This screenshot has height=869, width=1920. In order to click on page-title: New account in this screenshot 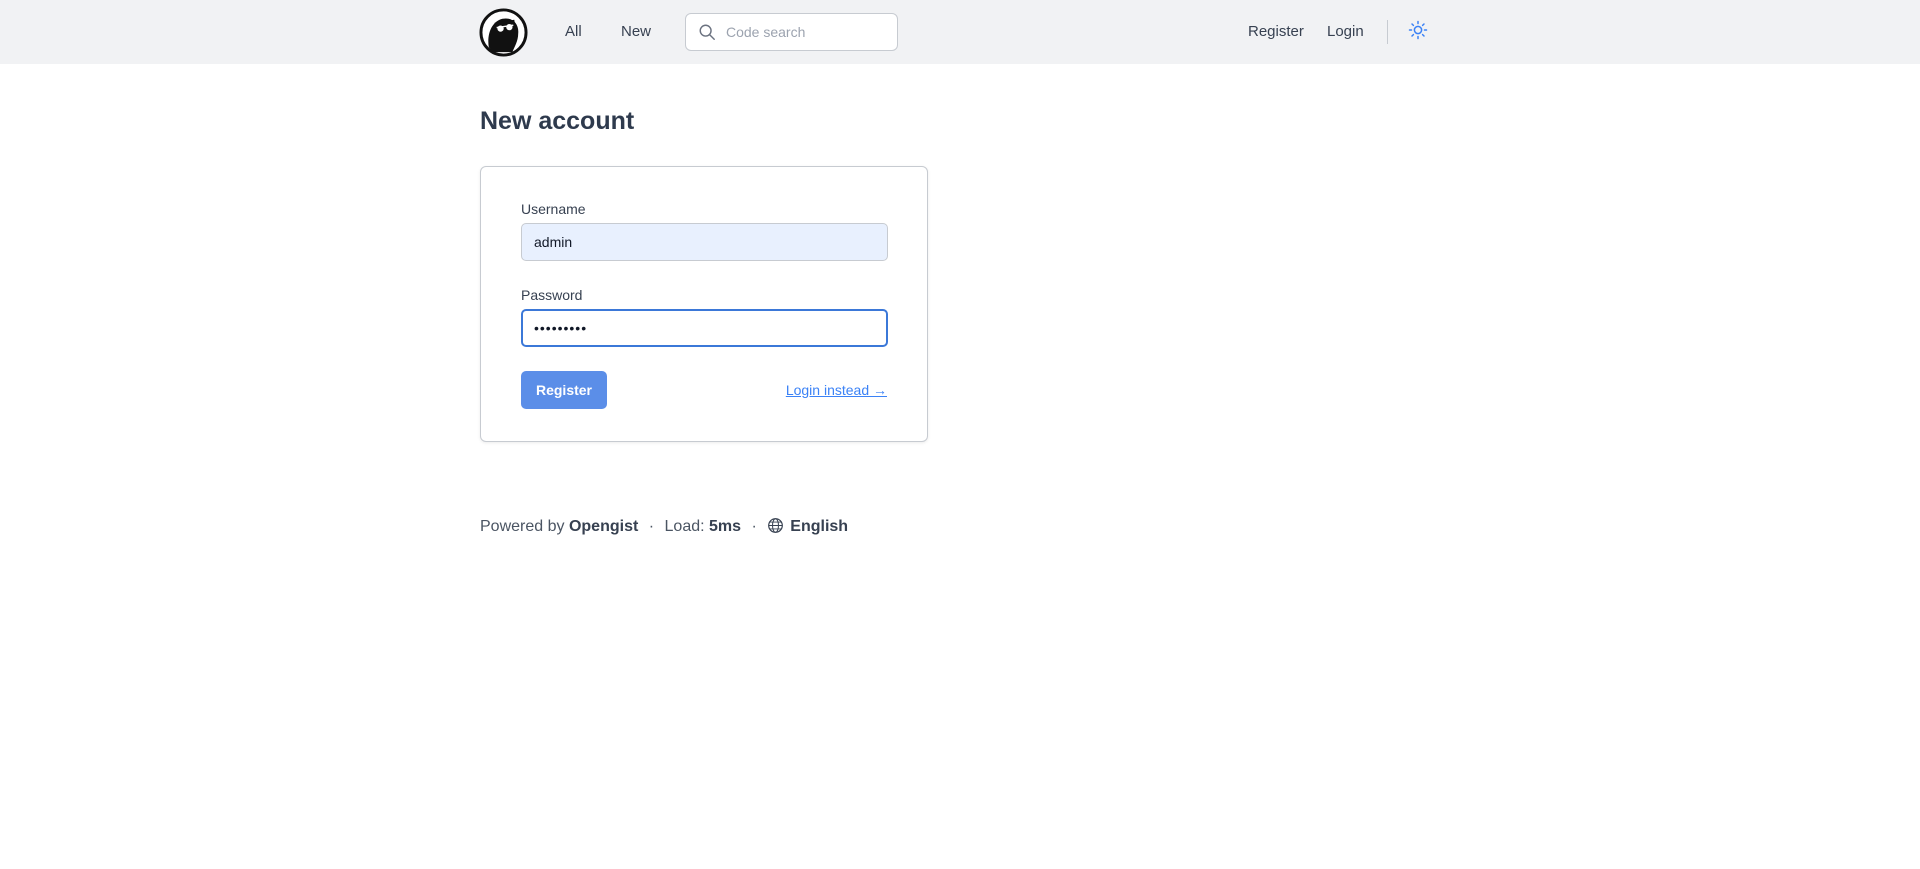, I will do `click(557, 121)`.